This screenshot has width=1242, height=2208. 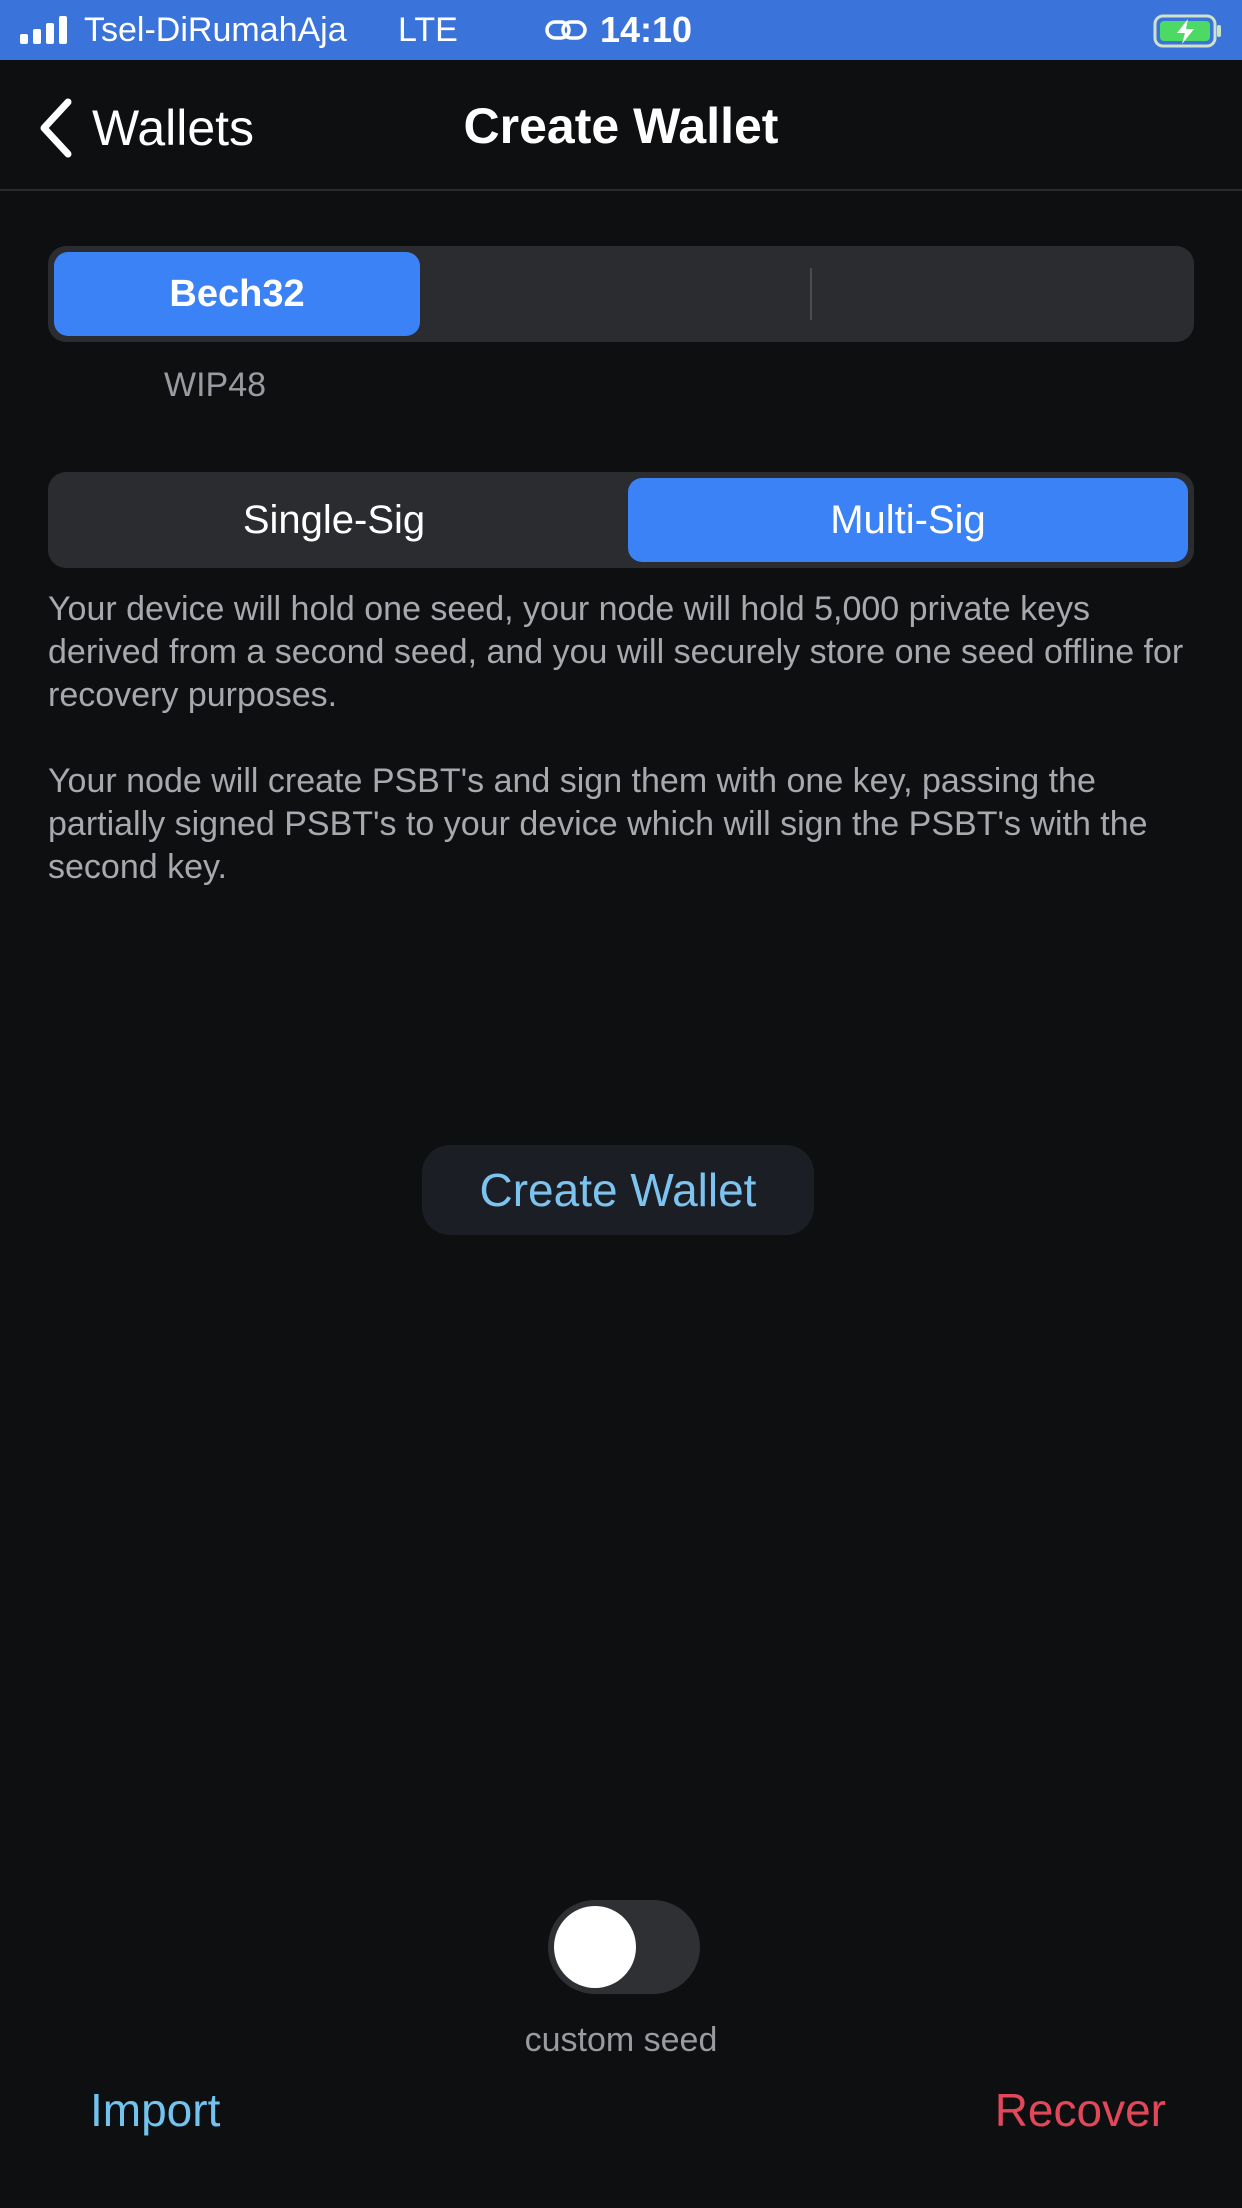 I want to click on status-time: 14:10, so click(x=646, y=29).